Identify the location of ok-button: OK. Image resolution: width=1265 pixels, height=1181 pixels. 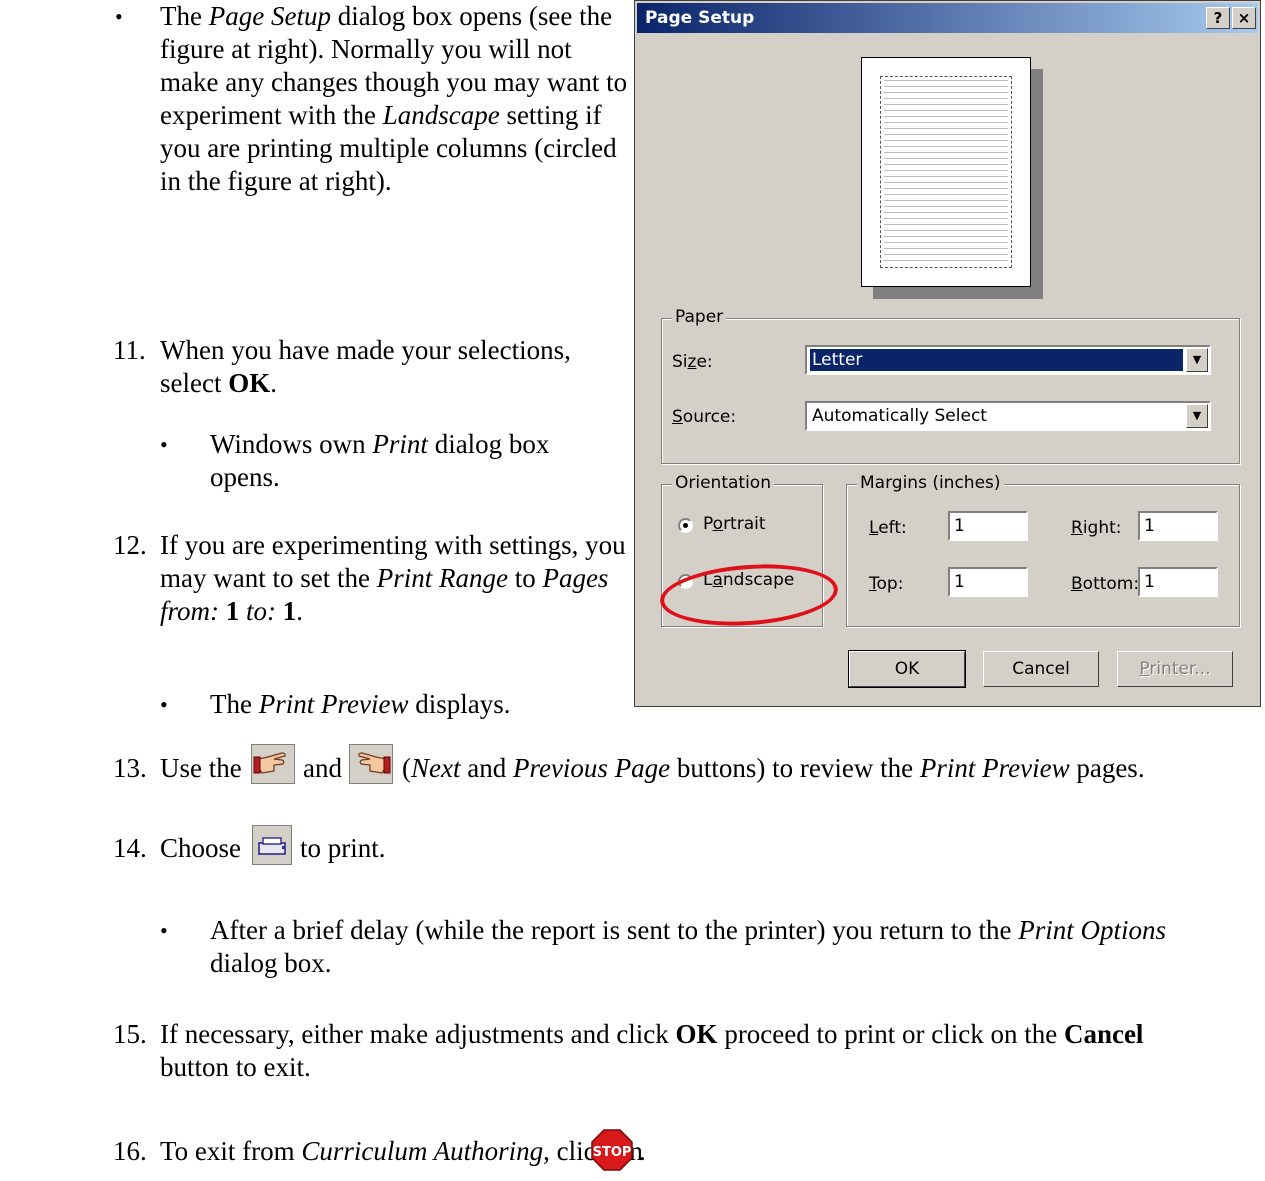
(907, 669).